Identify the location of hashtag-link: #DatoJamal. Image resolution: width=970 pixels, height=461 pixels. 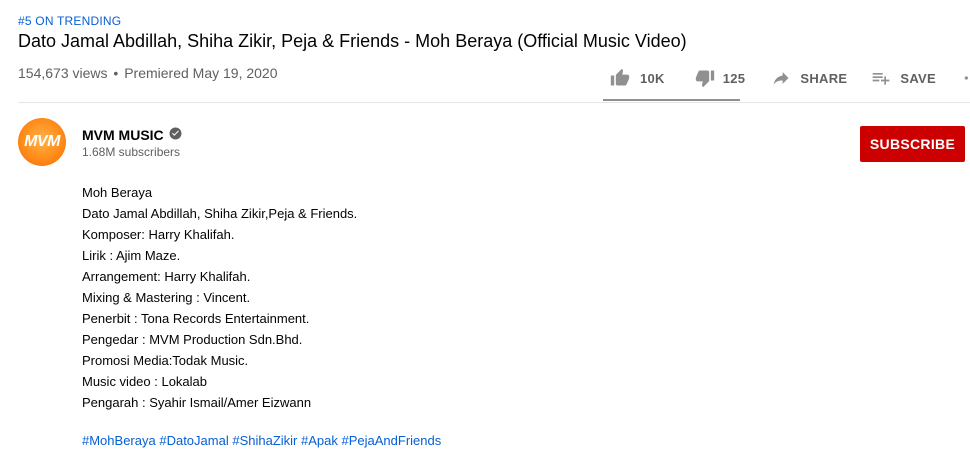
(193, 440).